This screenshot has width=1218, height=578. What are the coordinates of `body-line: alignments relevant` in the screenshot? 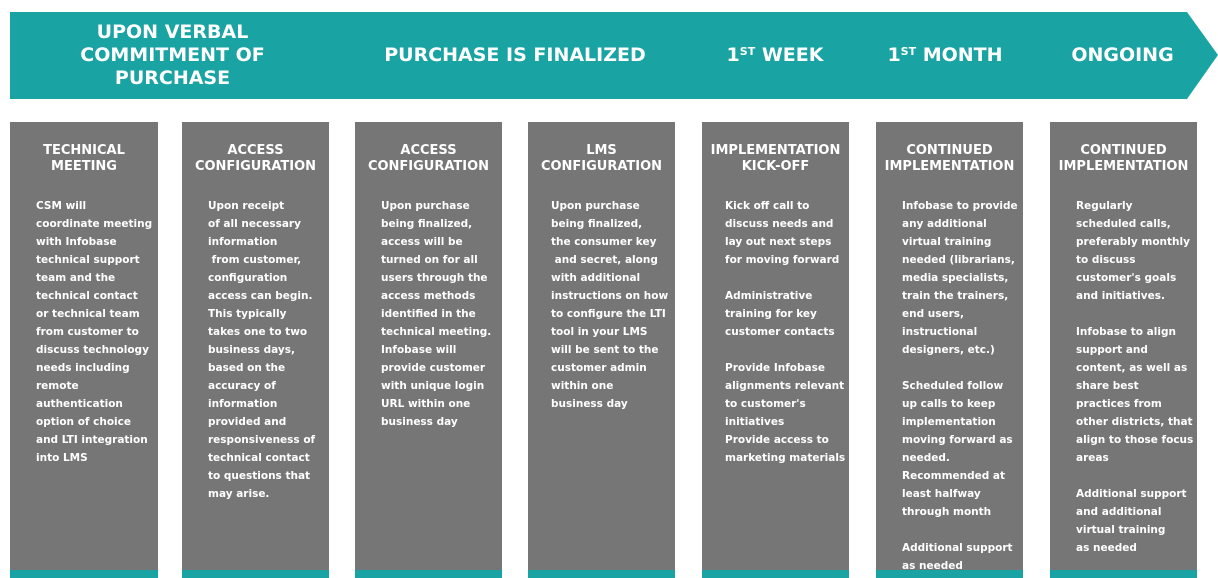 It's located at (785, 386).